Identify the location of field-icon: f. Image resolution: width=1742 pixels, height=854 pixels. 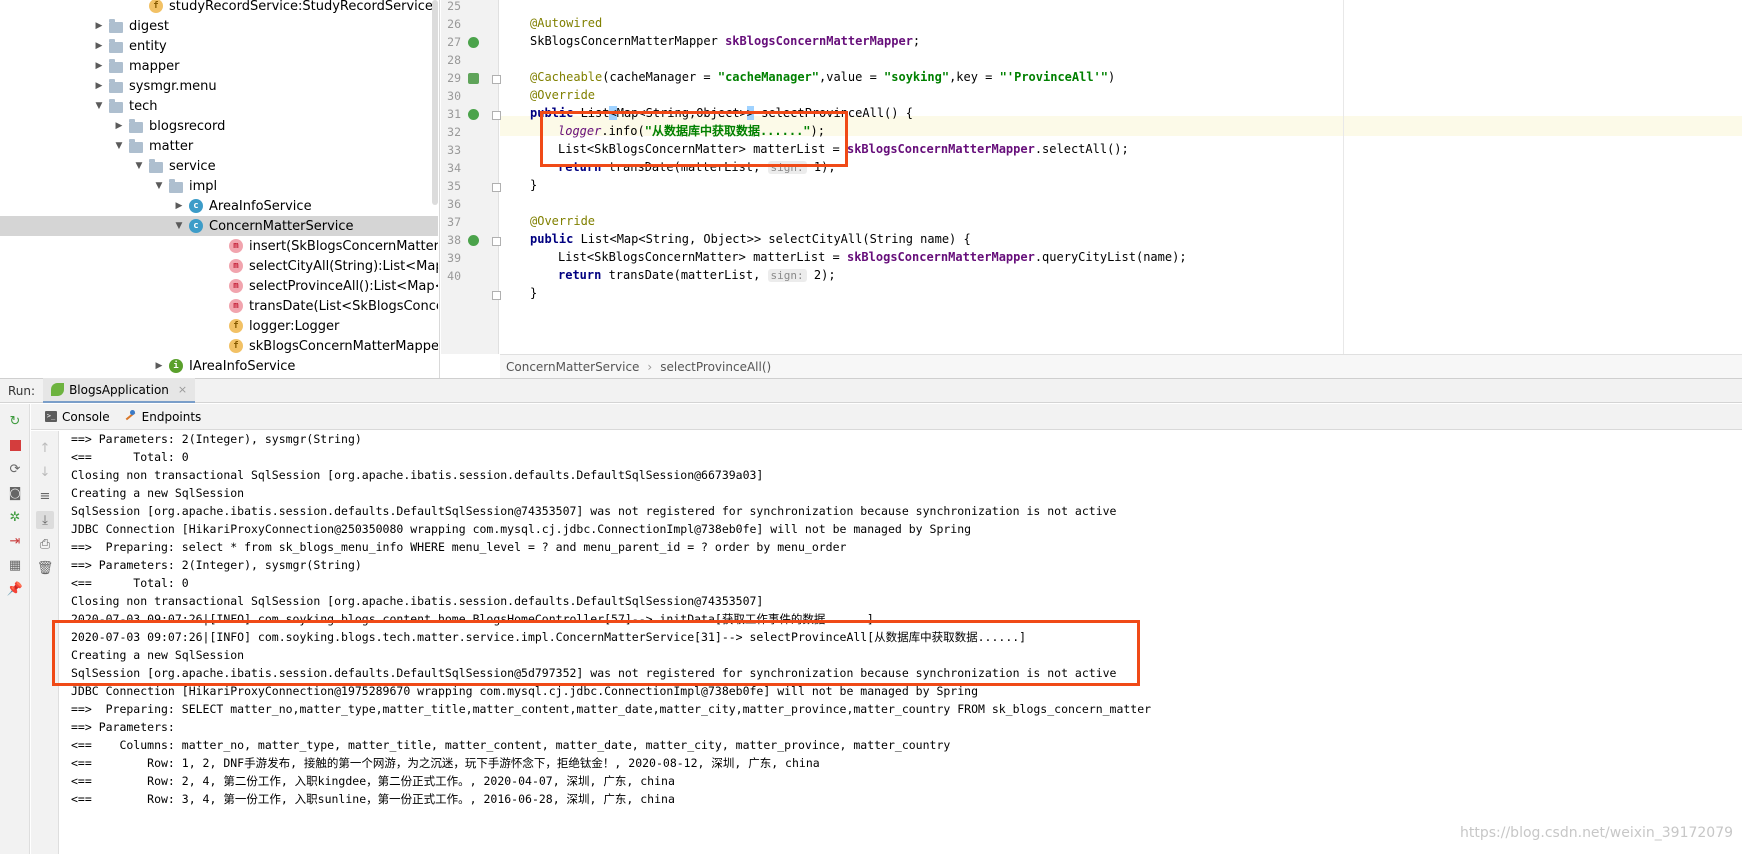
(236, 346).